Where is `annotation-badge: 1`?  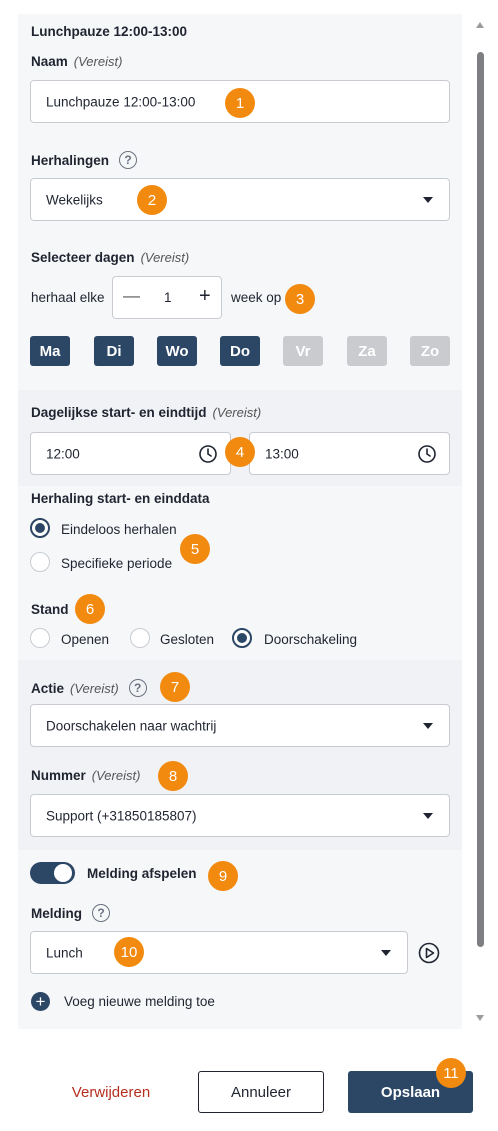 annotation-badge: 1 is located at coordinates (240, 103).